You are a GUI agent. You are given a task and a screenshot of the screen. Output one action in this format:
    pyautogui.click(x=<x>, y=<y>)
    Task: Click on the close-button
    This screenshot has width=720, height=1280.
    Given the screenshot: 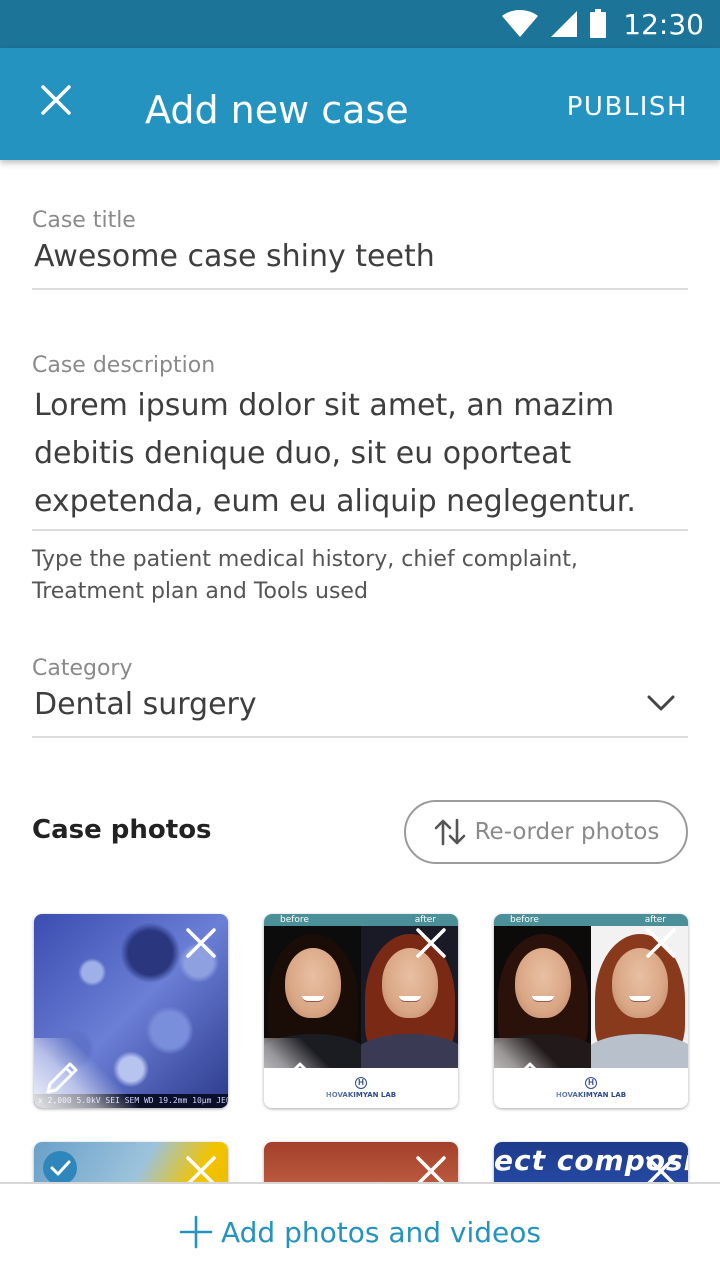 What is the action you would take?
    pyautogui.click(x=56, y=100)
    